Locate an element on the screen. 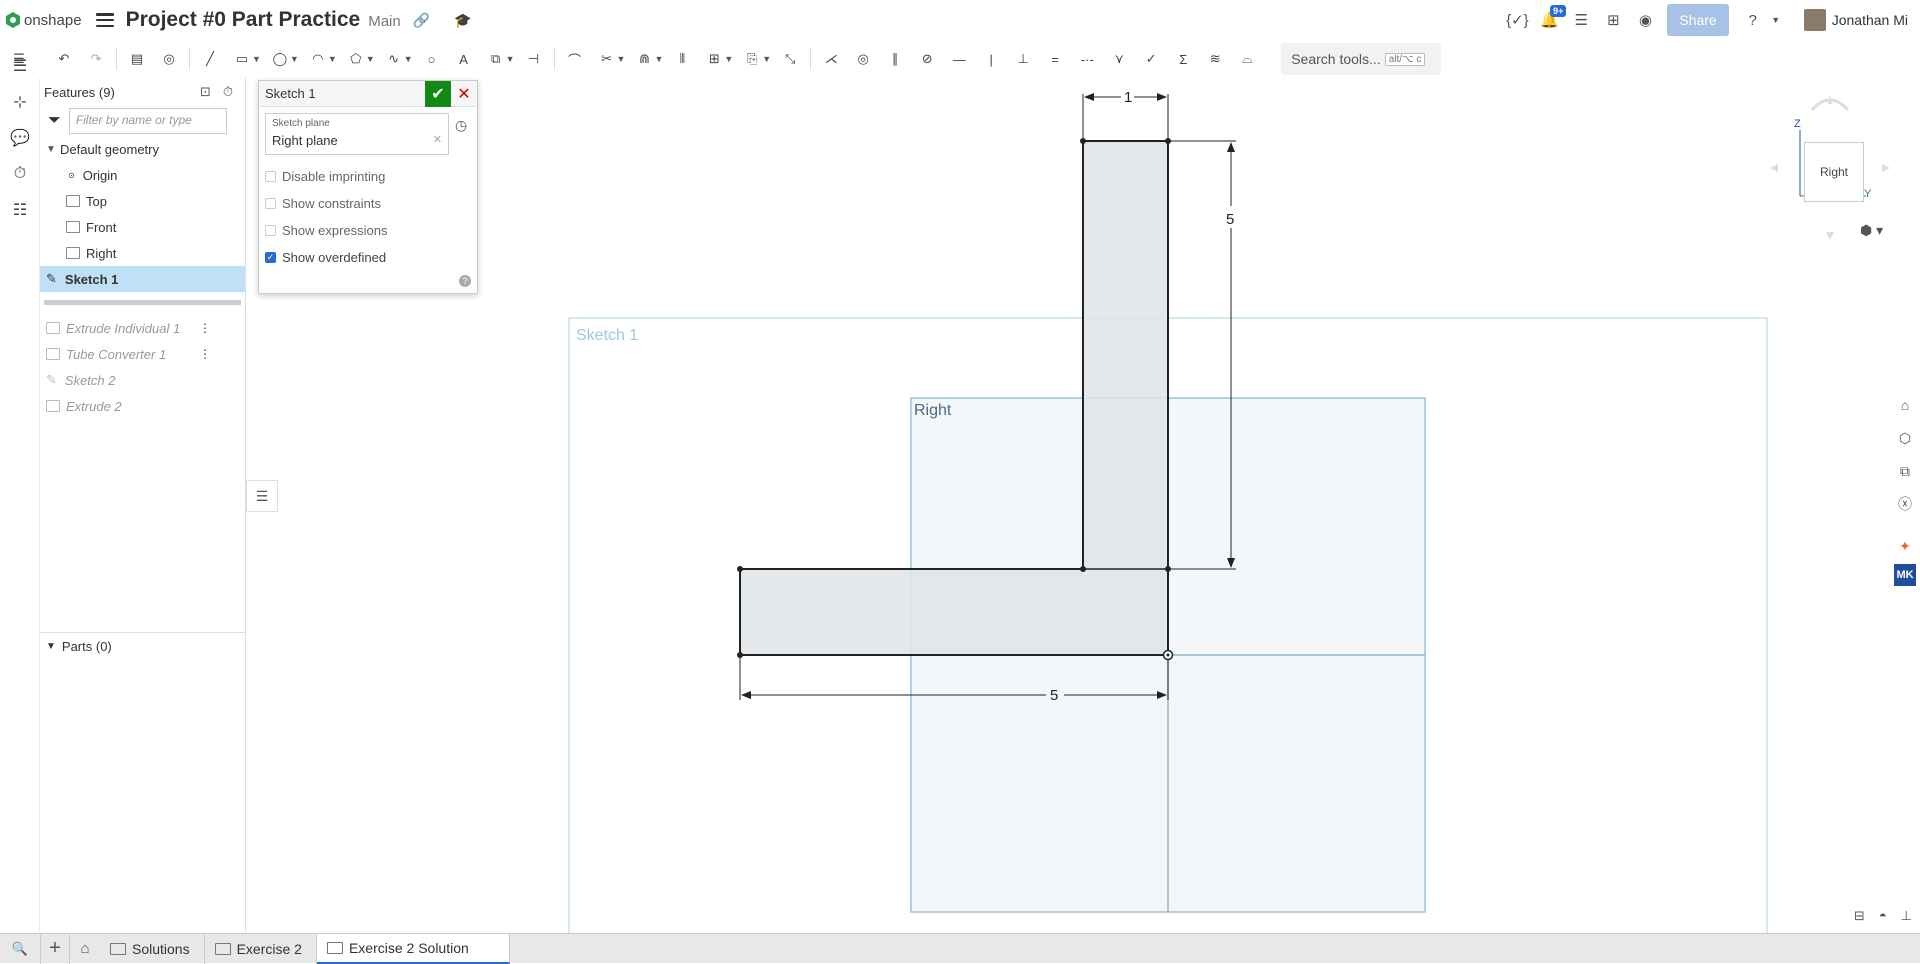 Image resolution: width=1920 pixels, height=964 pixels. share-button: Share is located at coordinates (1698, 20).